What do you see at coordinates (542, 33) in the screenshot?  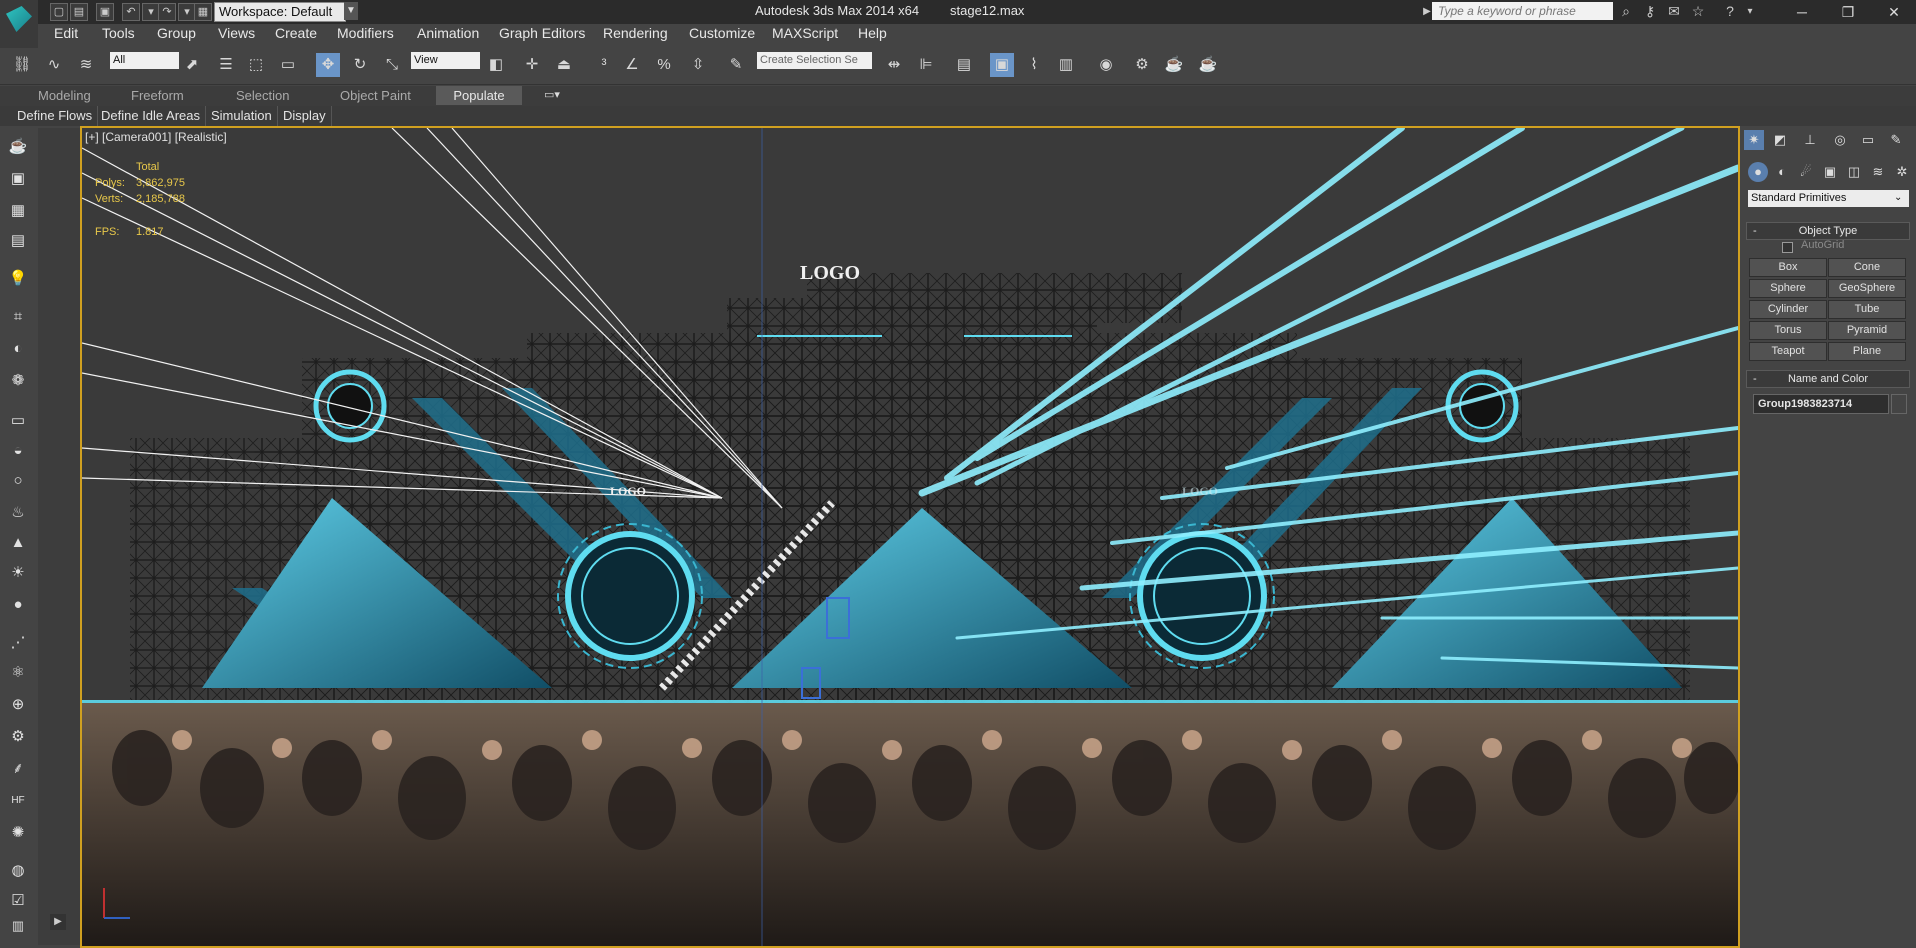 I see `menu-graph-editors: Graph Editors` at bounding box center [542, 33].